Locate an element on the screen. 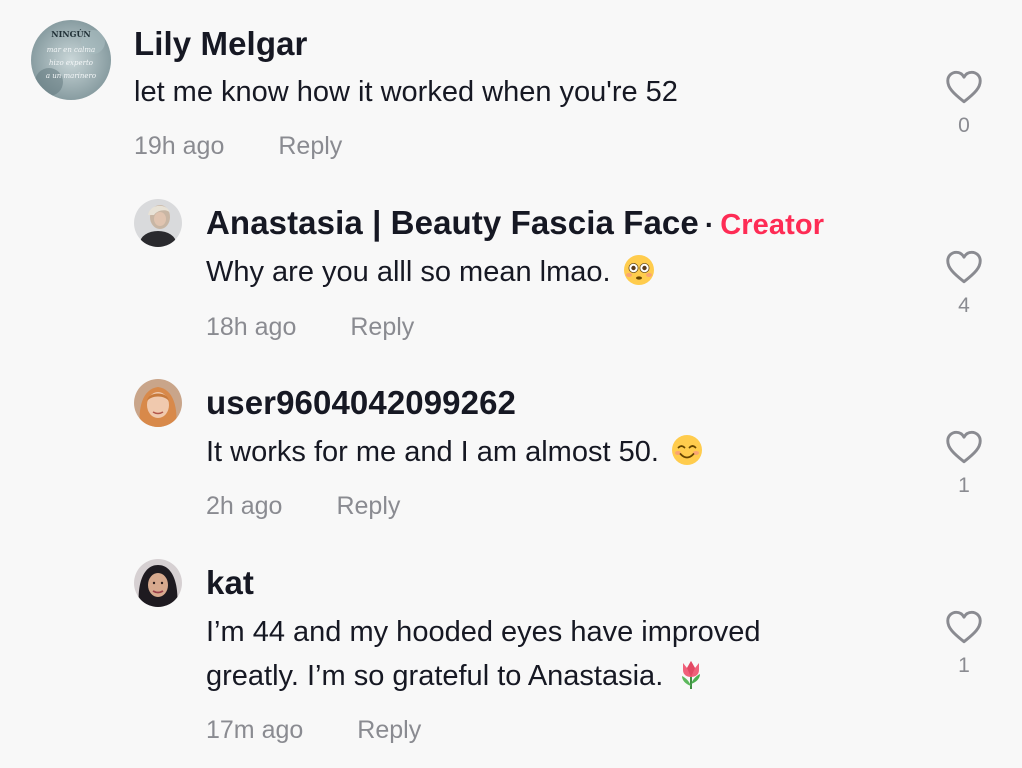 This screenshot has height=768, width=1022. comment-meta: 19h ago Reply is located at coordinates (238, 146).